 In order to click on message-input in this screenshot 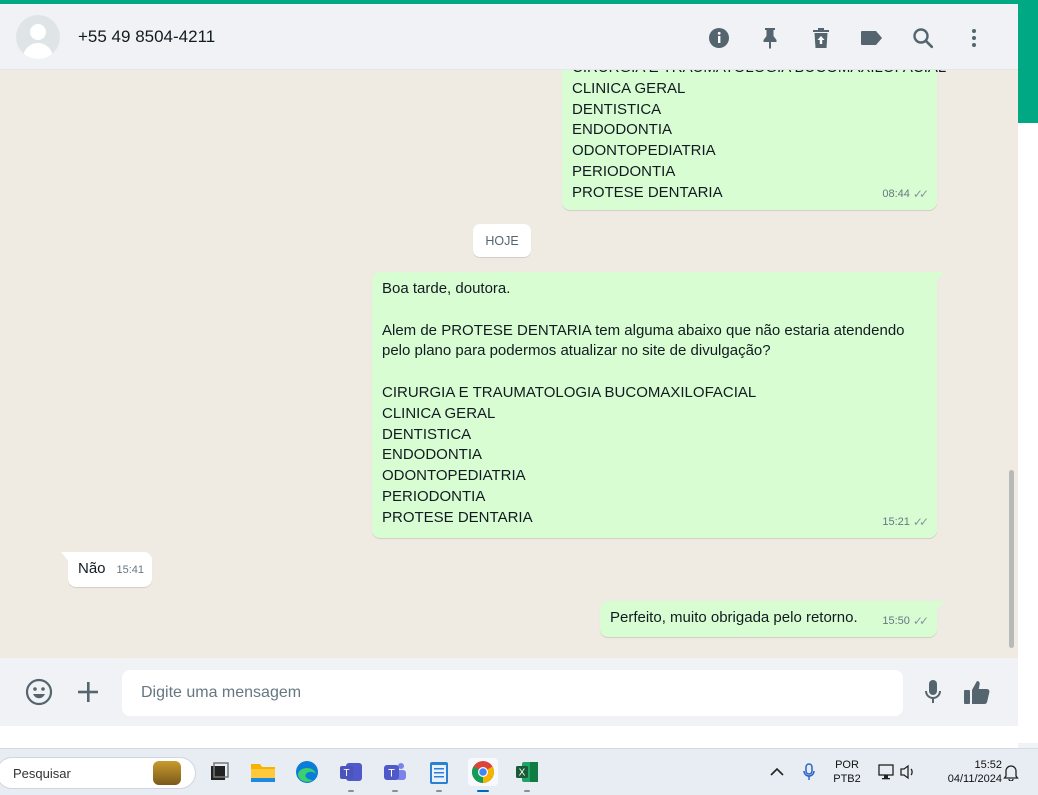, I will do `click(512, 693)`.